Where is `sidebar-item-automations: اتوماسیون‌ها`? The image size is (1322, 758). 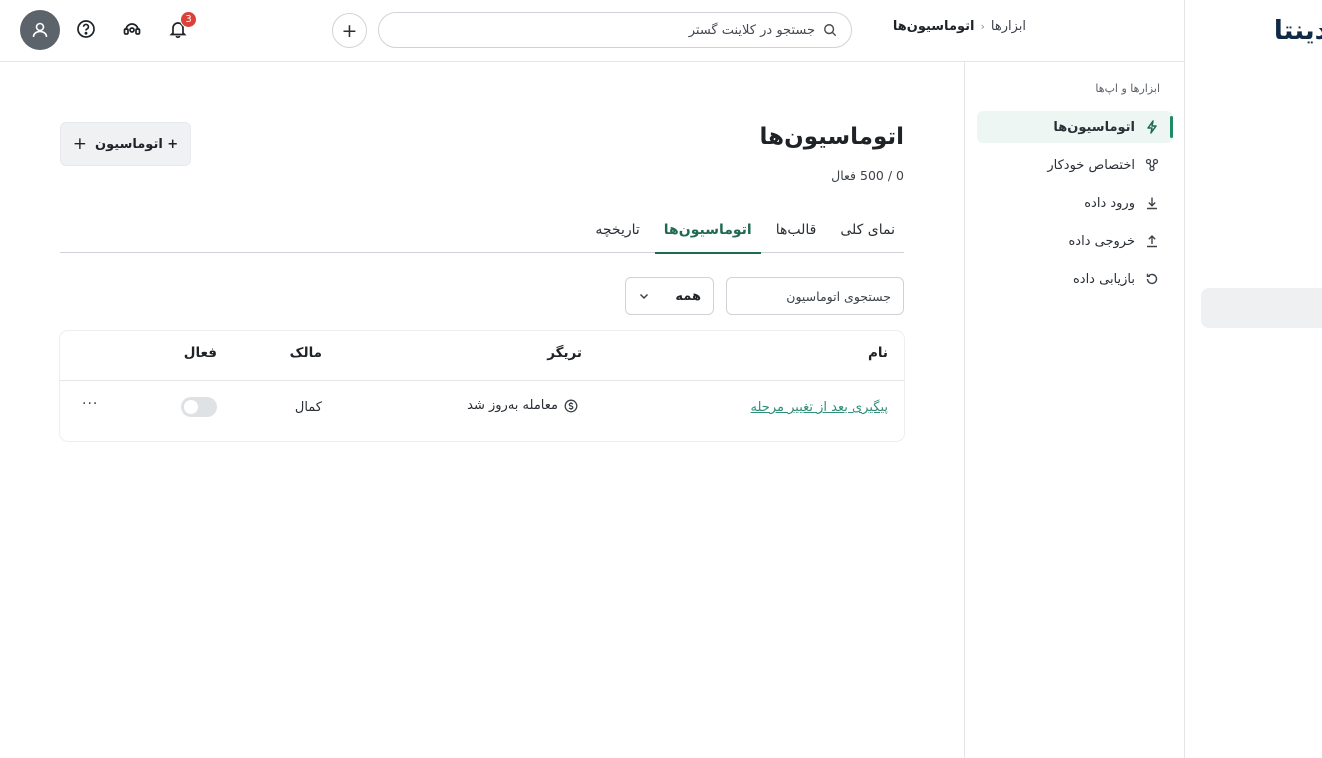 sidebar-item-automations: اتوماسیون‌ها is located at coordinates (1075, 127).